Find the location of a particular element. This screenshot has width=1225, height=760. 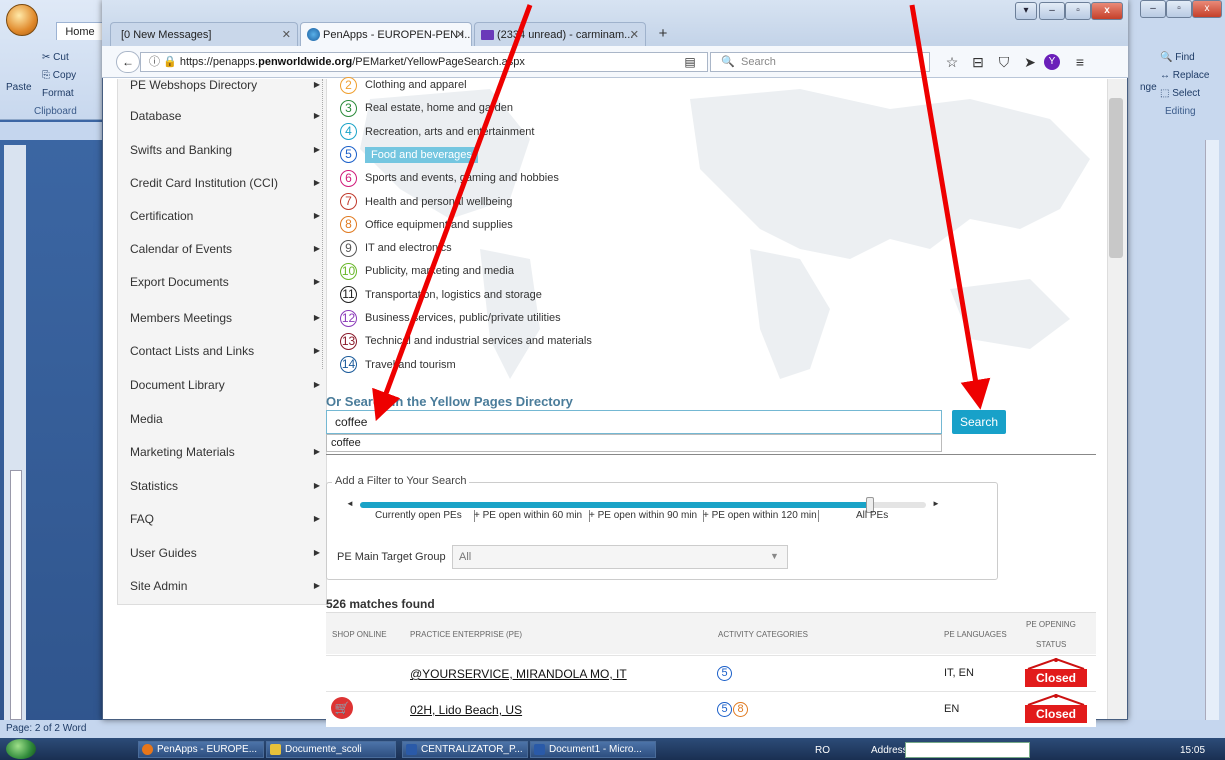

sidebar-item-calendar-of-events: Calendar of Events ▶ is located at coordinates (225, 249).